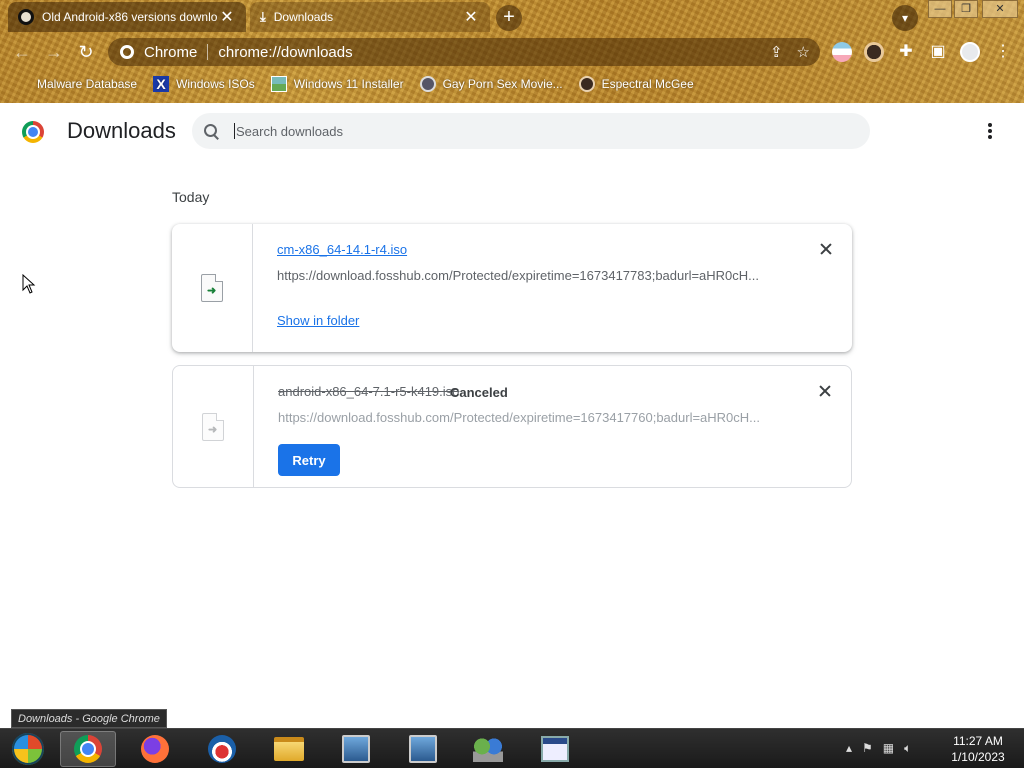 The image size is (1024, 768). I want to click on search-input, so click(536, 131).